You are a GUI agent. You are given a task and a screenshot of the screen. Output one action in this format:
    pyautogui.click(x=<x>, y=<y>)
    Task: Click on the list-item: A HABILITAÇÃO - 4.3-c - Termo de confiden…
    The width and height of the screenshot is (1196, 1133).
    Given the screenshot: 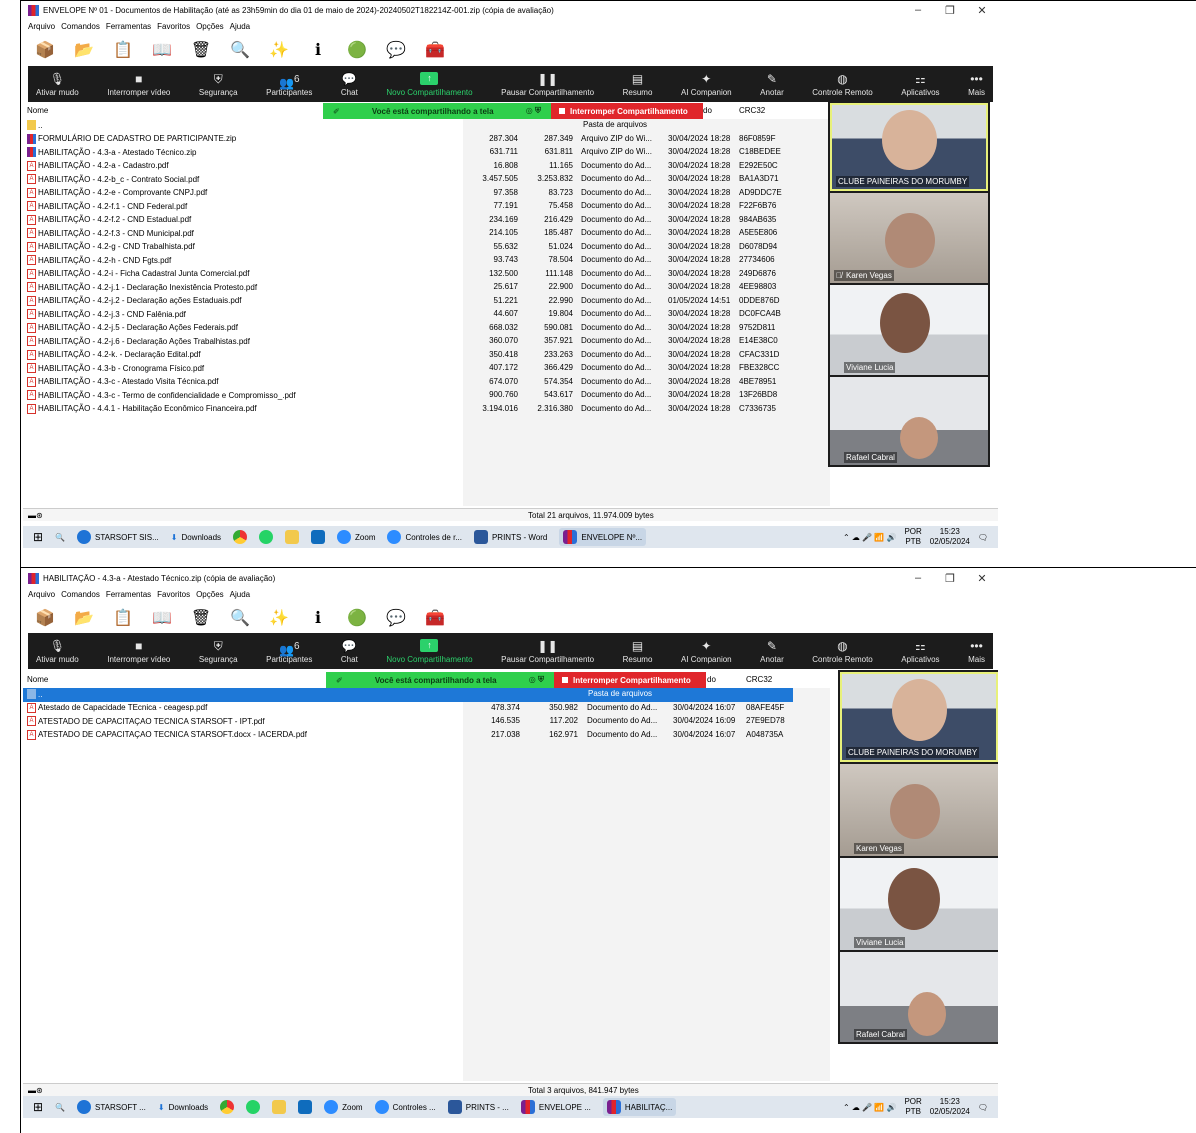 What is the action you would take?
    pyautogui.click(x=408, y=396)
    